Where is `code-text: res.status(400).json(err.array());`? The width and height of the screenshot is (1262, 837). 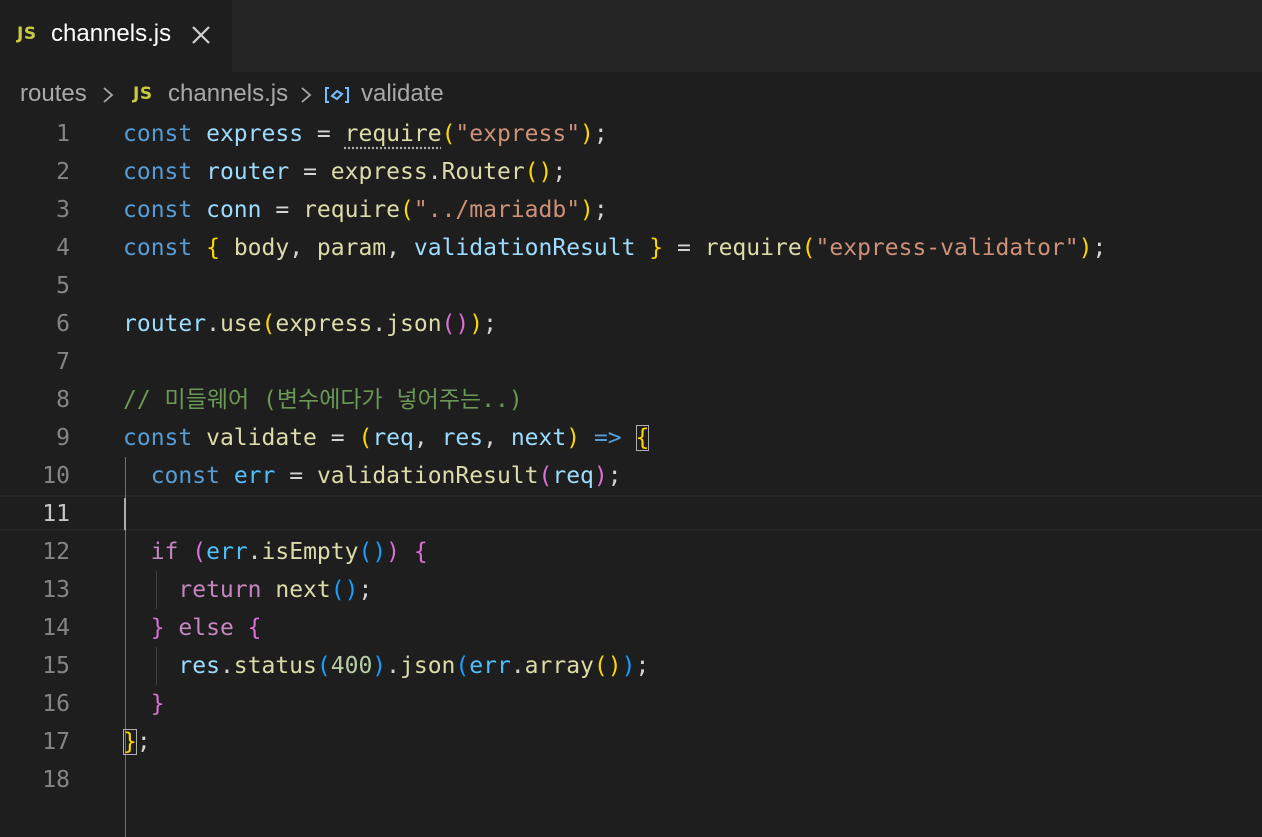 code-text: res.status(400).json(err.array()); is located at coordinates (414, 666).